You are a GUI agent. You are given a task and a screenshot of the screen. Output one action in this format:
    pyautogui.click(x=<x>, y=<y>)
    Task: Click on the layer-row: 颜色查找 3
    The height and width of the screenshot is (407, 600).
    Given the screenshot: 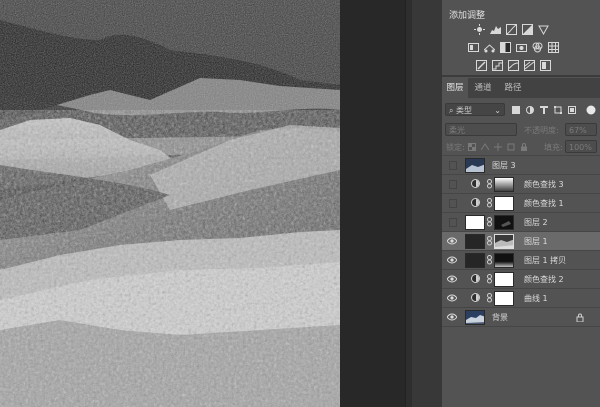 What is the action you would take?
    pyautogui.click(x=521, y=183)
    